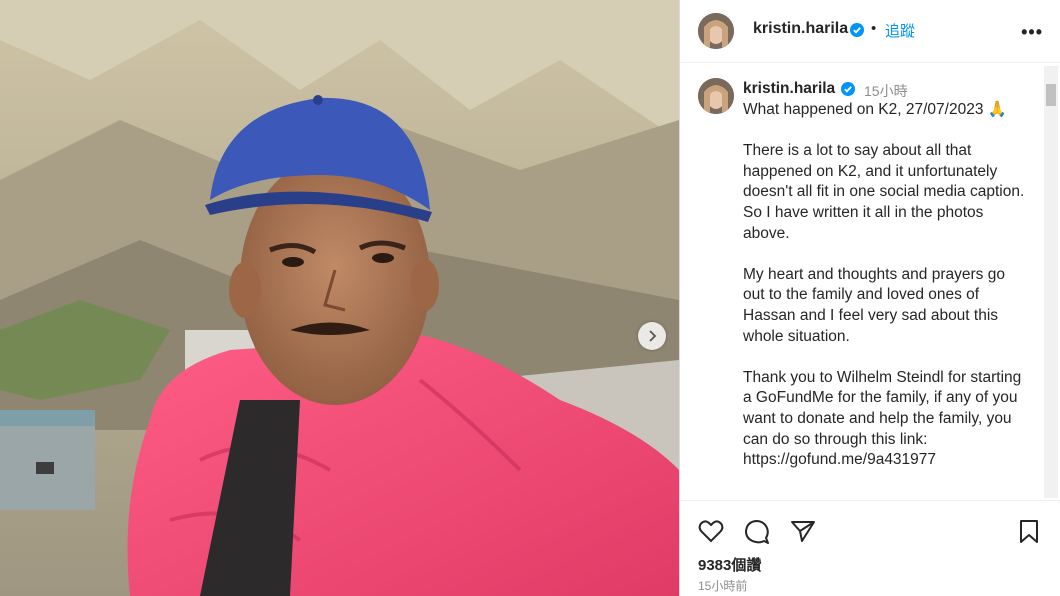 Image resolution: width=1060 pixels, height=596 pixels. What do you see at coordinates (1051, 282) in the screenshot?
I see `caption-scrollbar` at bounding box center [1051, 282].